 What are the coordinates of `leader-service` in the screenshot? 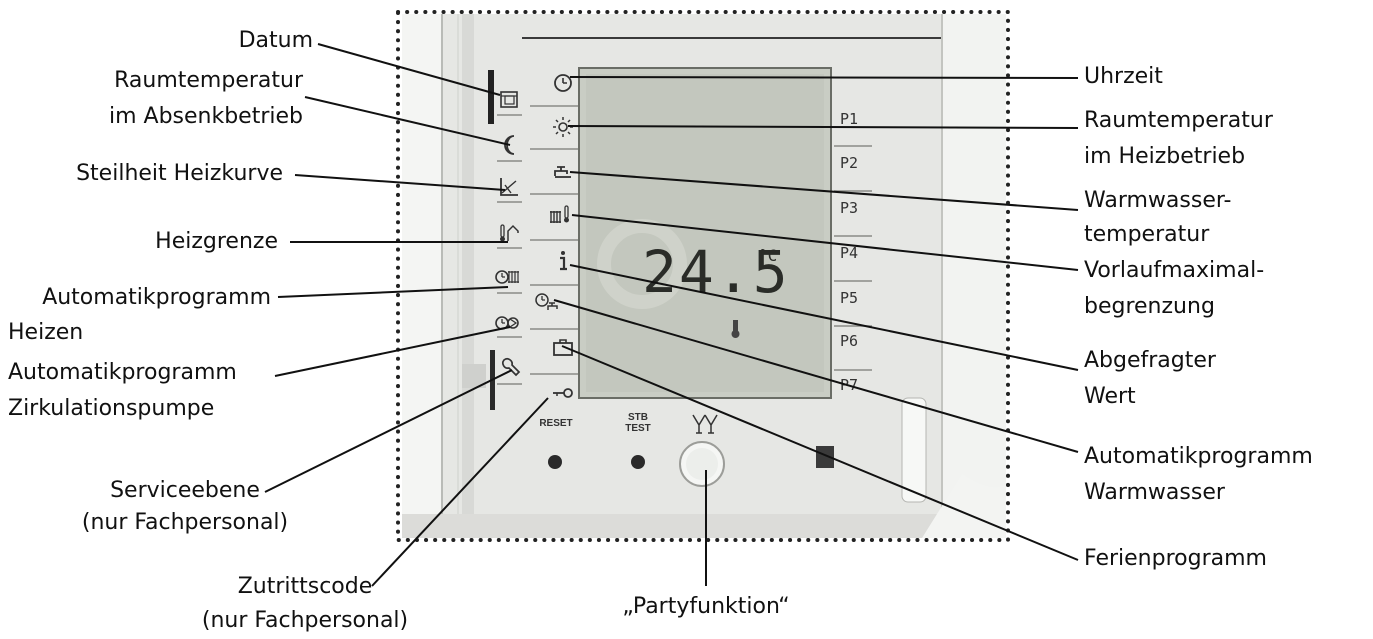 It's located at (388, 431).